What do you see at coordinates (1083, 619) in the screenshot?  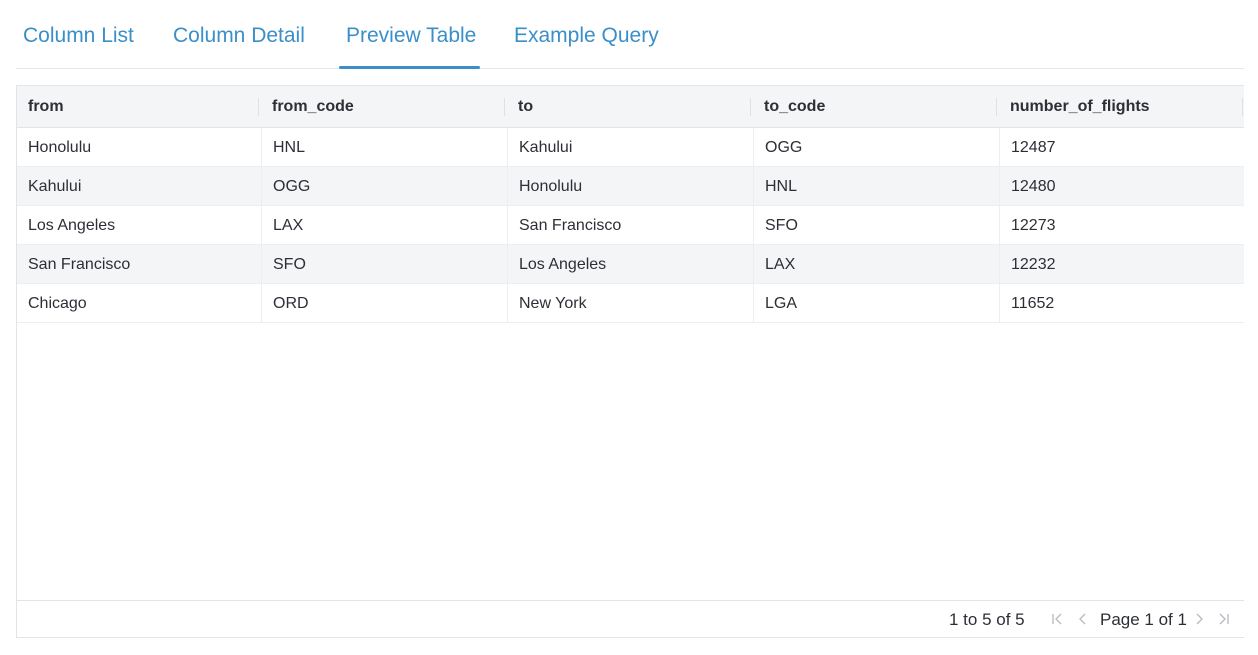 I see `previous-page-icon` at bounding box center [1083, 619].